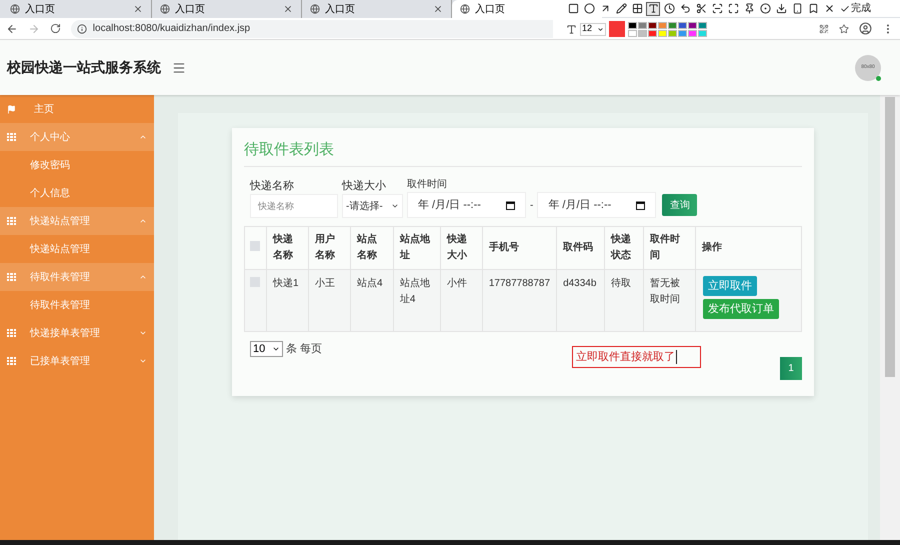 The image size is (900, 545). What do you see at coordinates (596, 205) in the screenshot?
I see `date-to-field: 年 /月/日 --:--` at bounding box center [596, 205].